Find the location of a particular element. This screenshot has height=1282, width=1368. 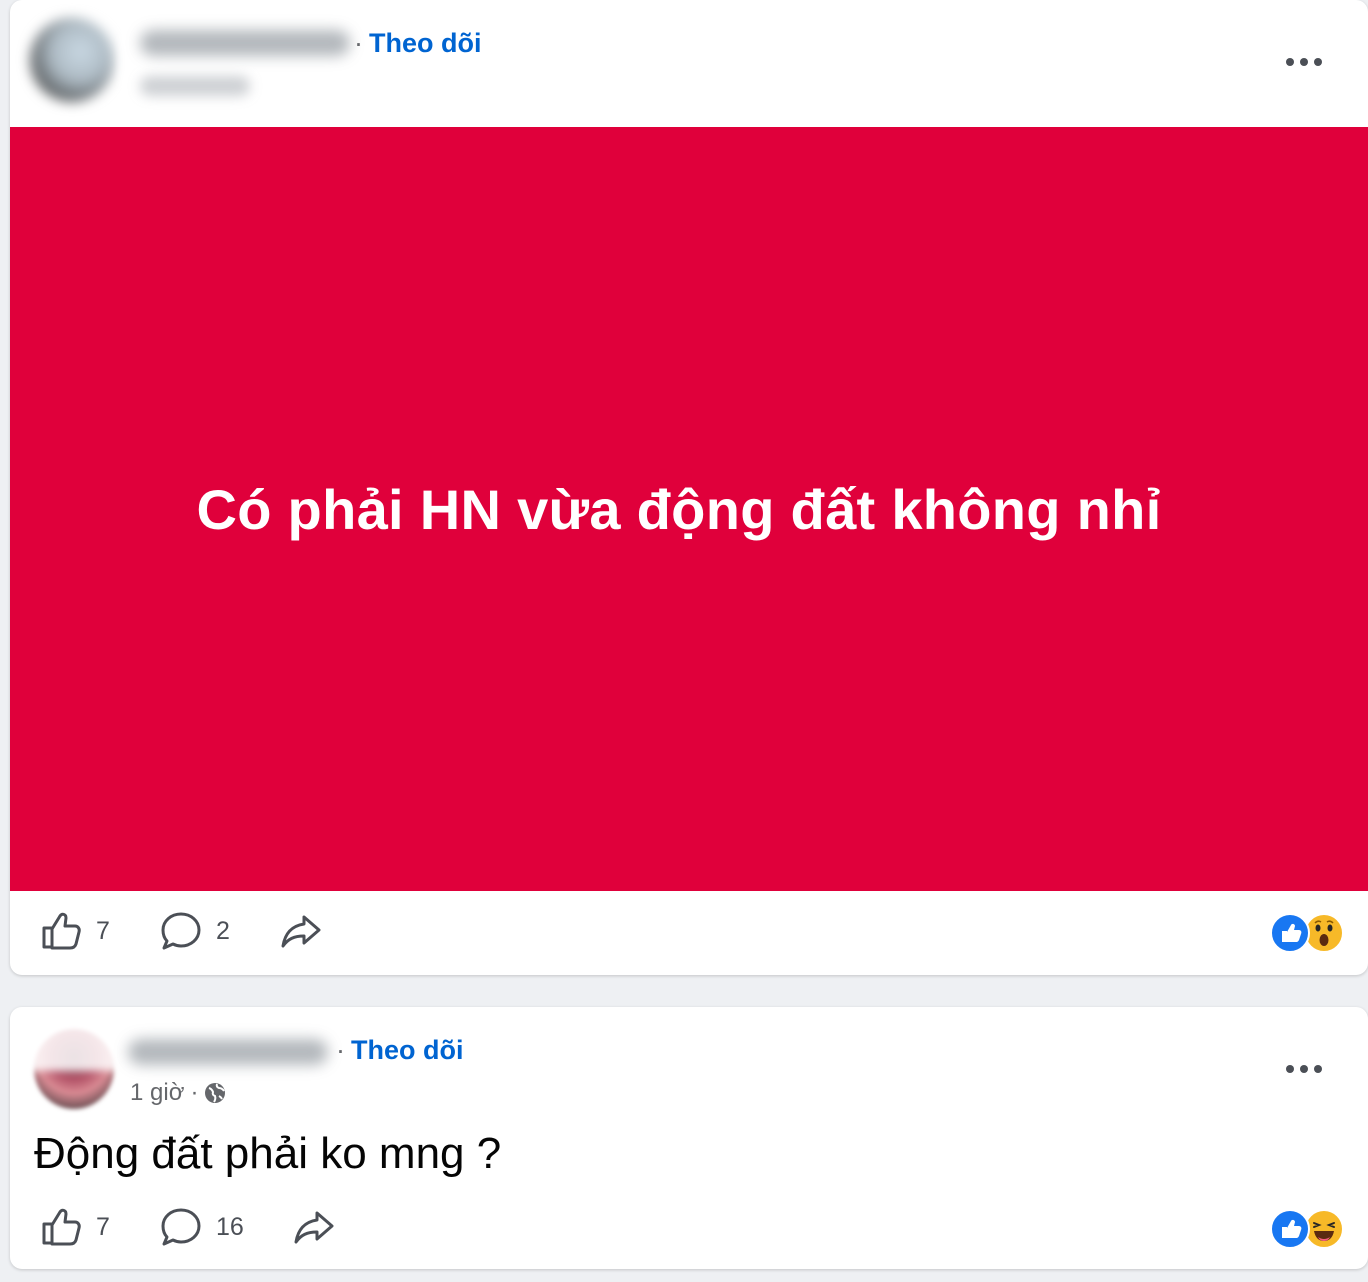

post-meta-redacted is located at coordinates (195, 86).